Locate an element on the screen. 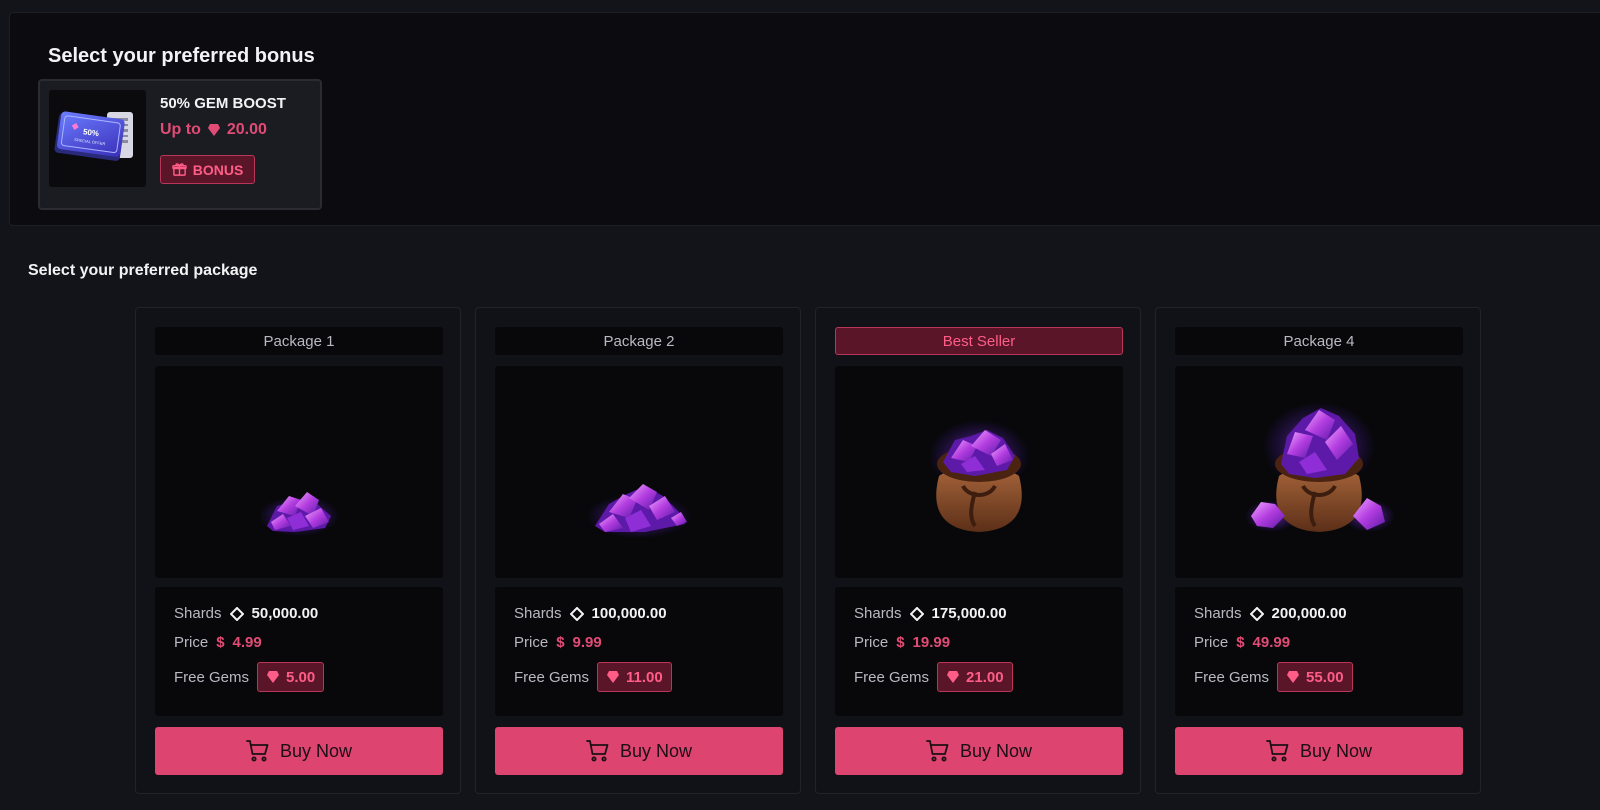 This screenshot has width=1600, height=810. gem-pile-icon is located at coordinates (639, 511).